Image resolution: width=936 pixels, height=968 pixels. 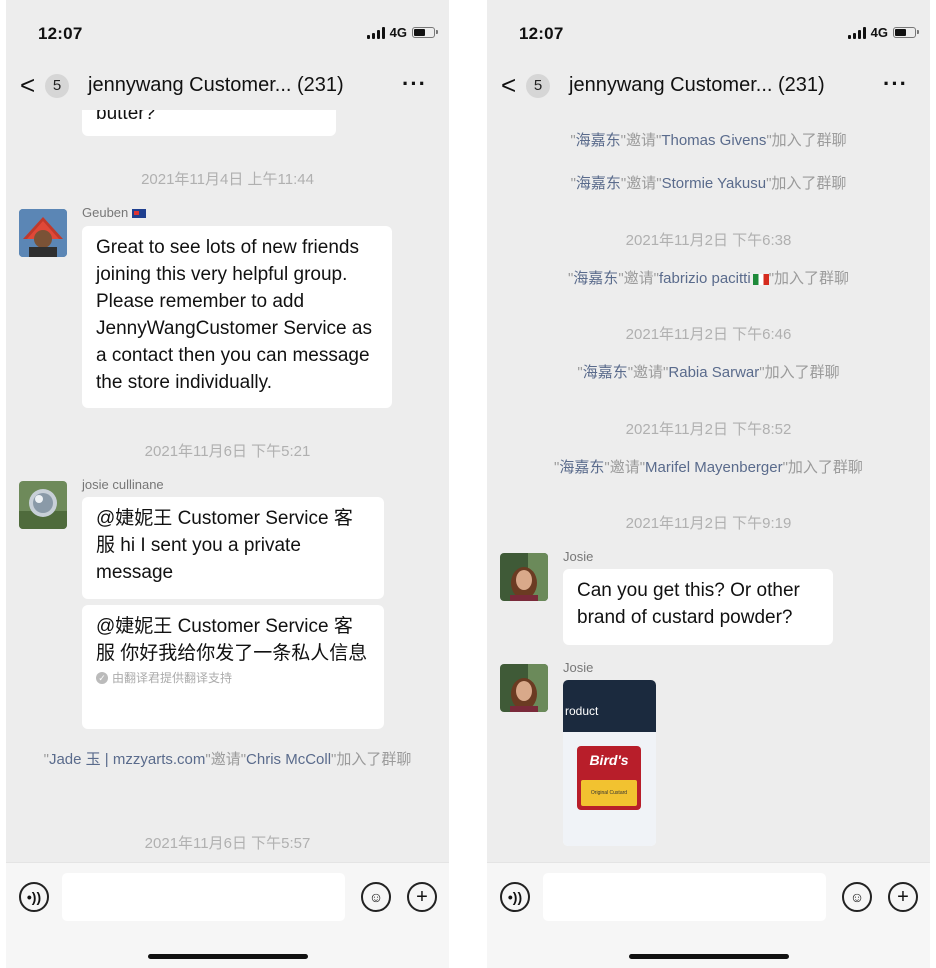 I want to click on sender-name: Geuben, so click(x=114, y=212).